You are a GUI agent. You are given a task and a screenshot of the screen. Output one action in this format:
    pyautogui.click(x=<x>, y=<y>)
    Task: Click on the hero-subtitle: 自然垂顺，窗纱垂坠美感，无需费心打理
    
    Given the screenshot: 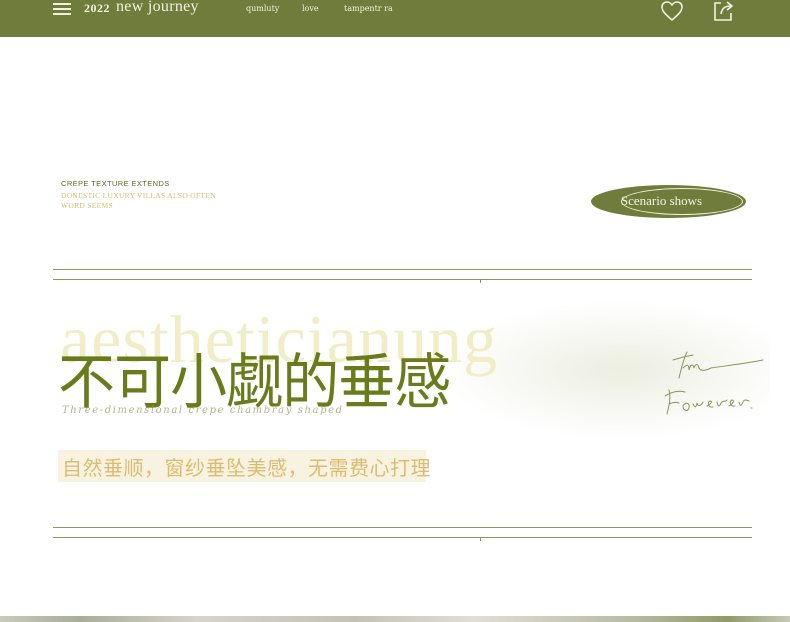 What is the action you would take?
    pyautogui.click(x=246, y=468)
    